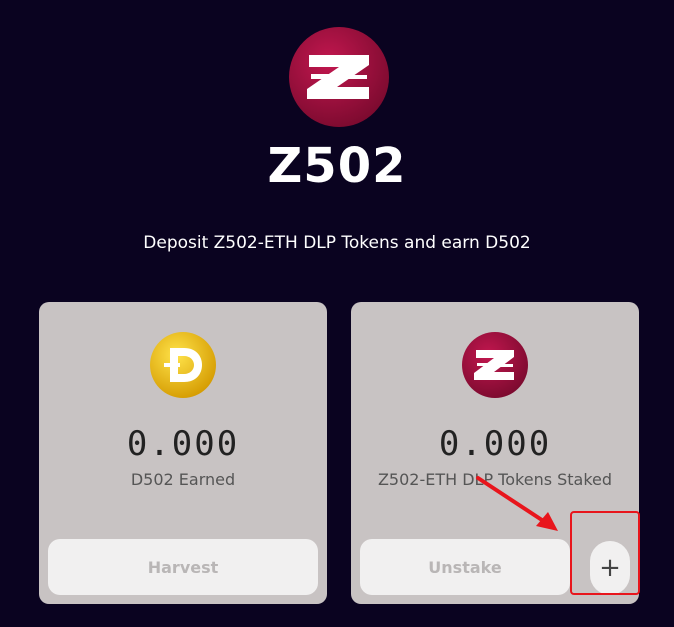 This screenshot has height=627, width=674. Describe the element at coordinates (183, 479) in the screenshot. I see `earned-label: D502 Earned` at that location.